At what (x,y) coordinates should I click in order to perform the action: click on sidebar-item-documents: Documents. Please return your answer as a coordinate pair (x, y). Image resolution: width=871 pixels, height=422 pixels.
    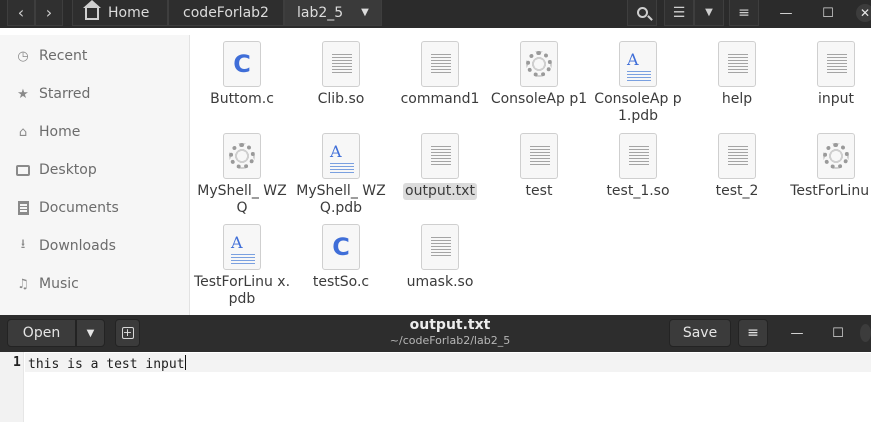
    Looking at the image, I should click on (94, 208).